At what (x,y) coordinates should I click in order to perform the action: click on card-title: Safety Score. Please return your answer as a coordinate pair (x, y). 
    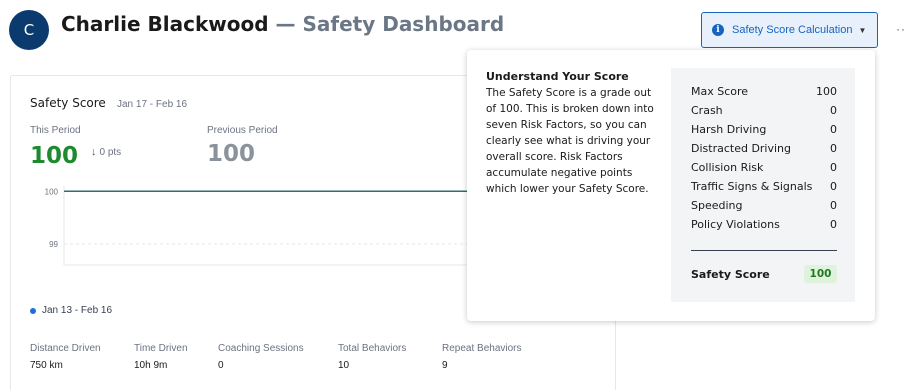
    Looking at the image, I should click on (68, 103).